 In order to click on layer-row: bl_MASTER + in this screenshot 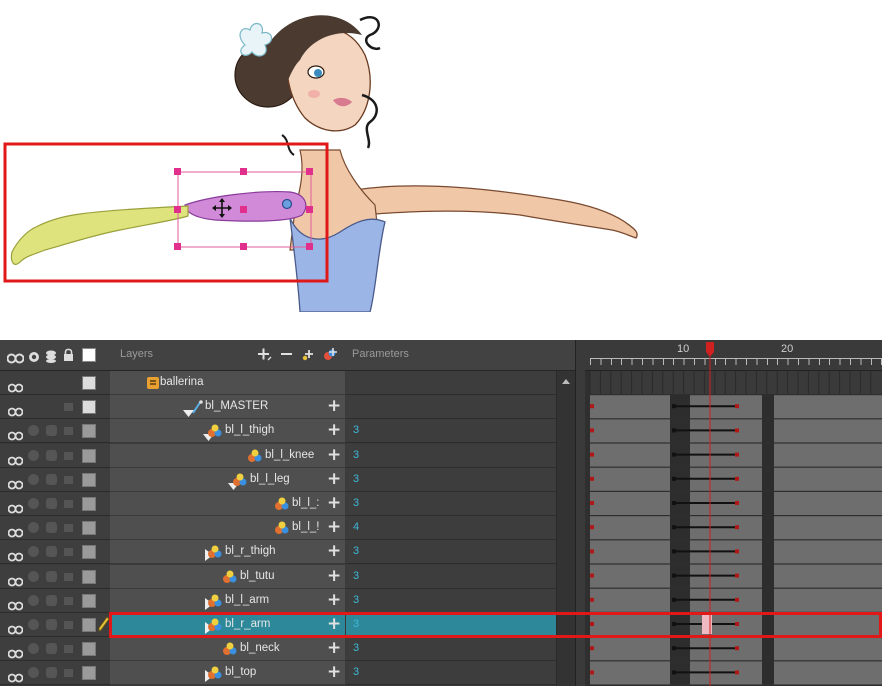, I will do `click(287, 408)`.